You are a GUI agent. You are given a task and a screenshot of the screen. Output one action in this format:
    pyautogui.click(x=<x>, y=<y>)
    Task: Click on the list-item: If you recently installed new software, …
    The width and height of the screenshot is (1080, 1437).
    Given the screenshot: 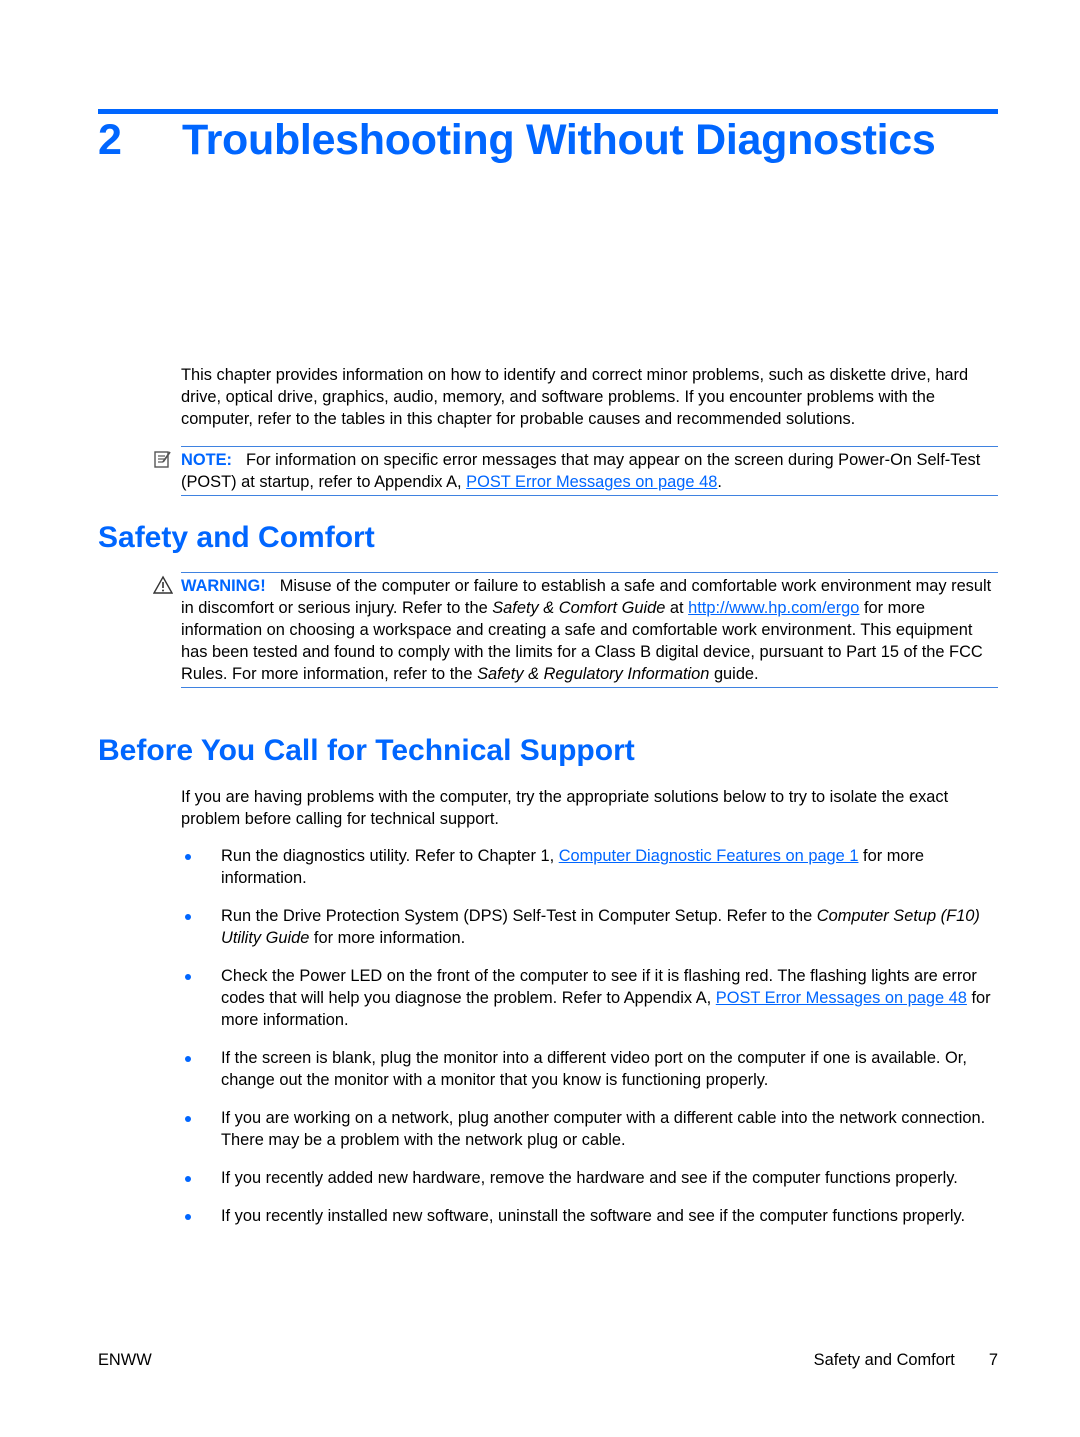 What is the action you would take?
    pyautogui.click(x=591, y=1216)
    